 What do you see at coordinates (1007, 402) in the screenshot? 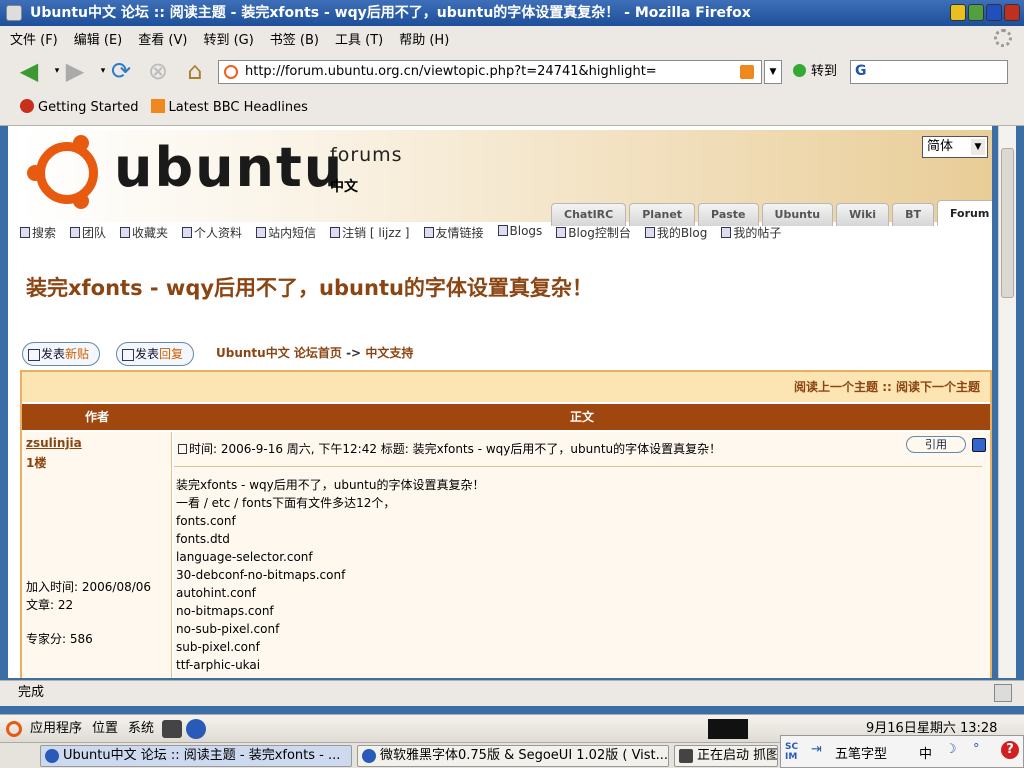
I see `vertical-scrollbar` at bounding box center [1007, 402].